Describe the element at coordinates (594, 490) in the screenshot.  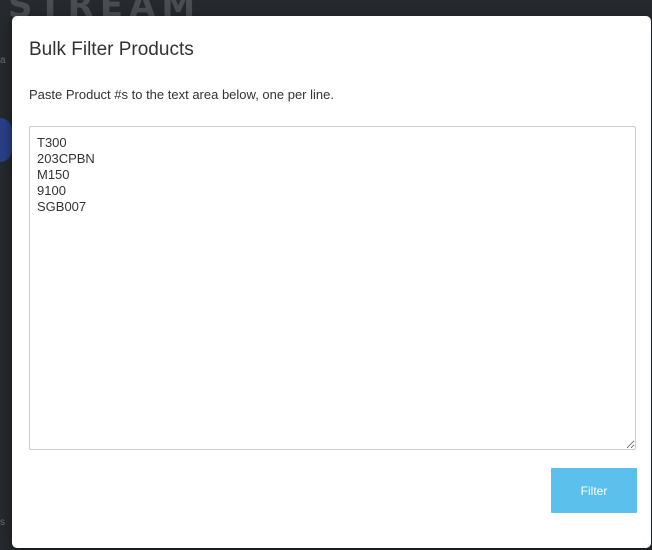
I see `filter-button: Filter` at that location.